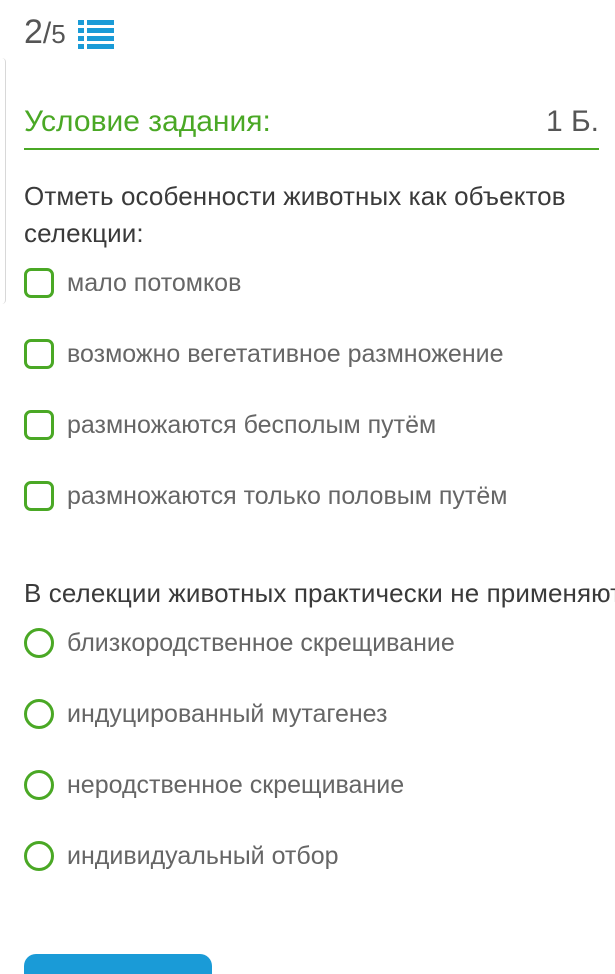 This screenshot has width=615, height=974. I want to click on q2-option-4: индивидуальный отбор, so click(181, 856).